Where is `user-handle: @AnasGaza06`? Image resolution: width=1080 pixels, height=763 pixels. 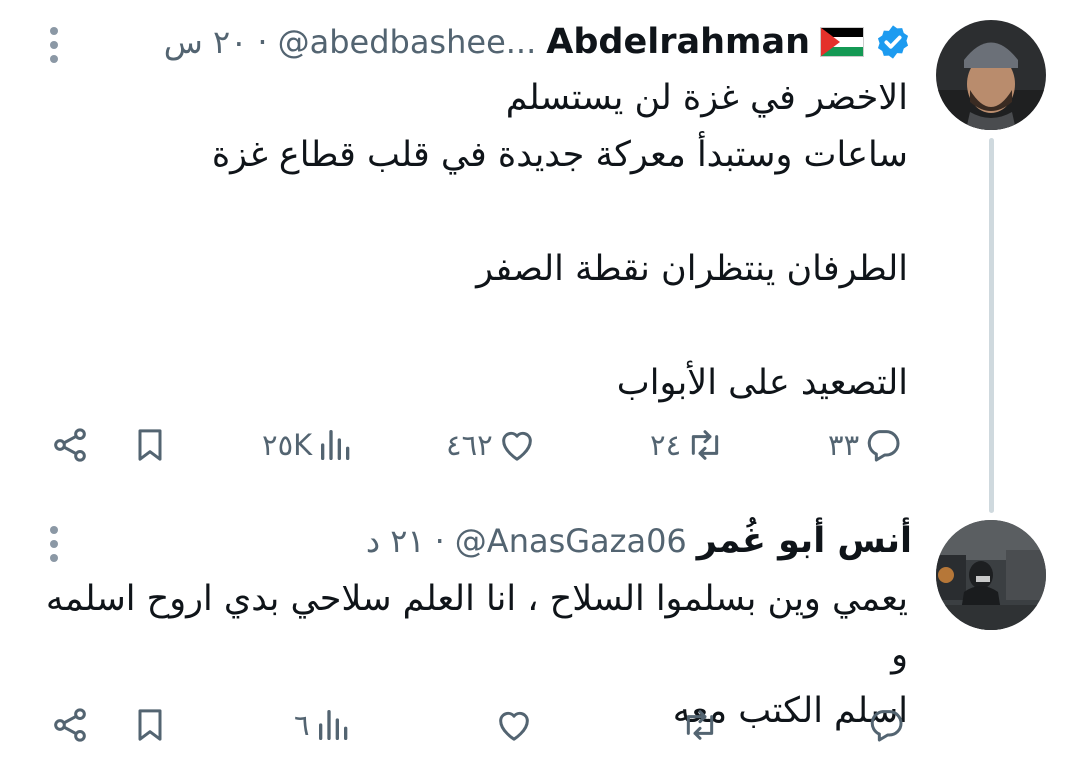 user-handle: @AnasGaza06 is located at coordinates (571, 541).